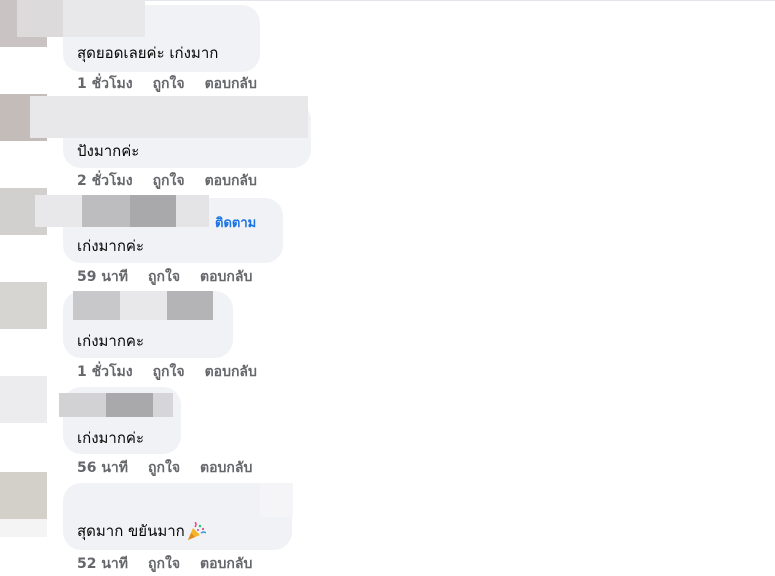 The width and height of the screenshot is (775, 576). What do you see at coordinates (159, 229) in the screenshot?
I see `comment-bubble: ติดตาม เก่งมากค่ะ` at bounding box center [159, 229].